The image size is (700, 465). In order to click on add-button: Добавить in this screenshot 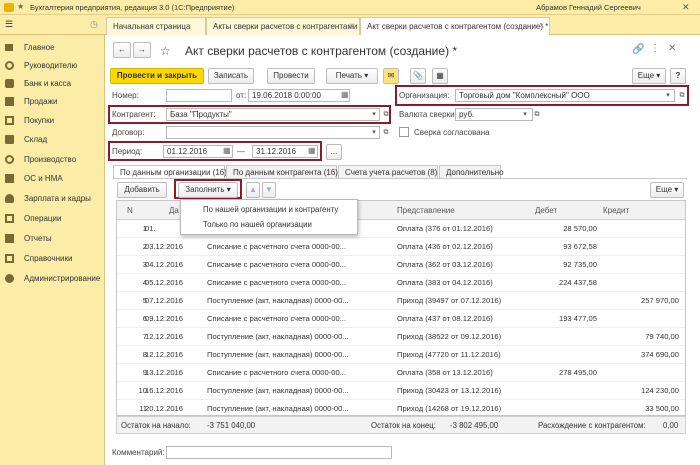, I will do `click(142, 190)`.